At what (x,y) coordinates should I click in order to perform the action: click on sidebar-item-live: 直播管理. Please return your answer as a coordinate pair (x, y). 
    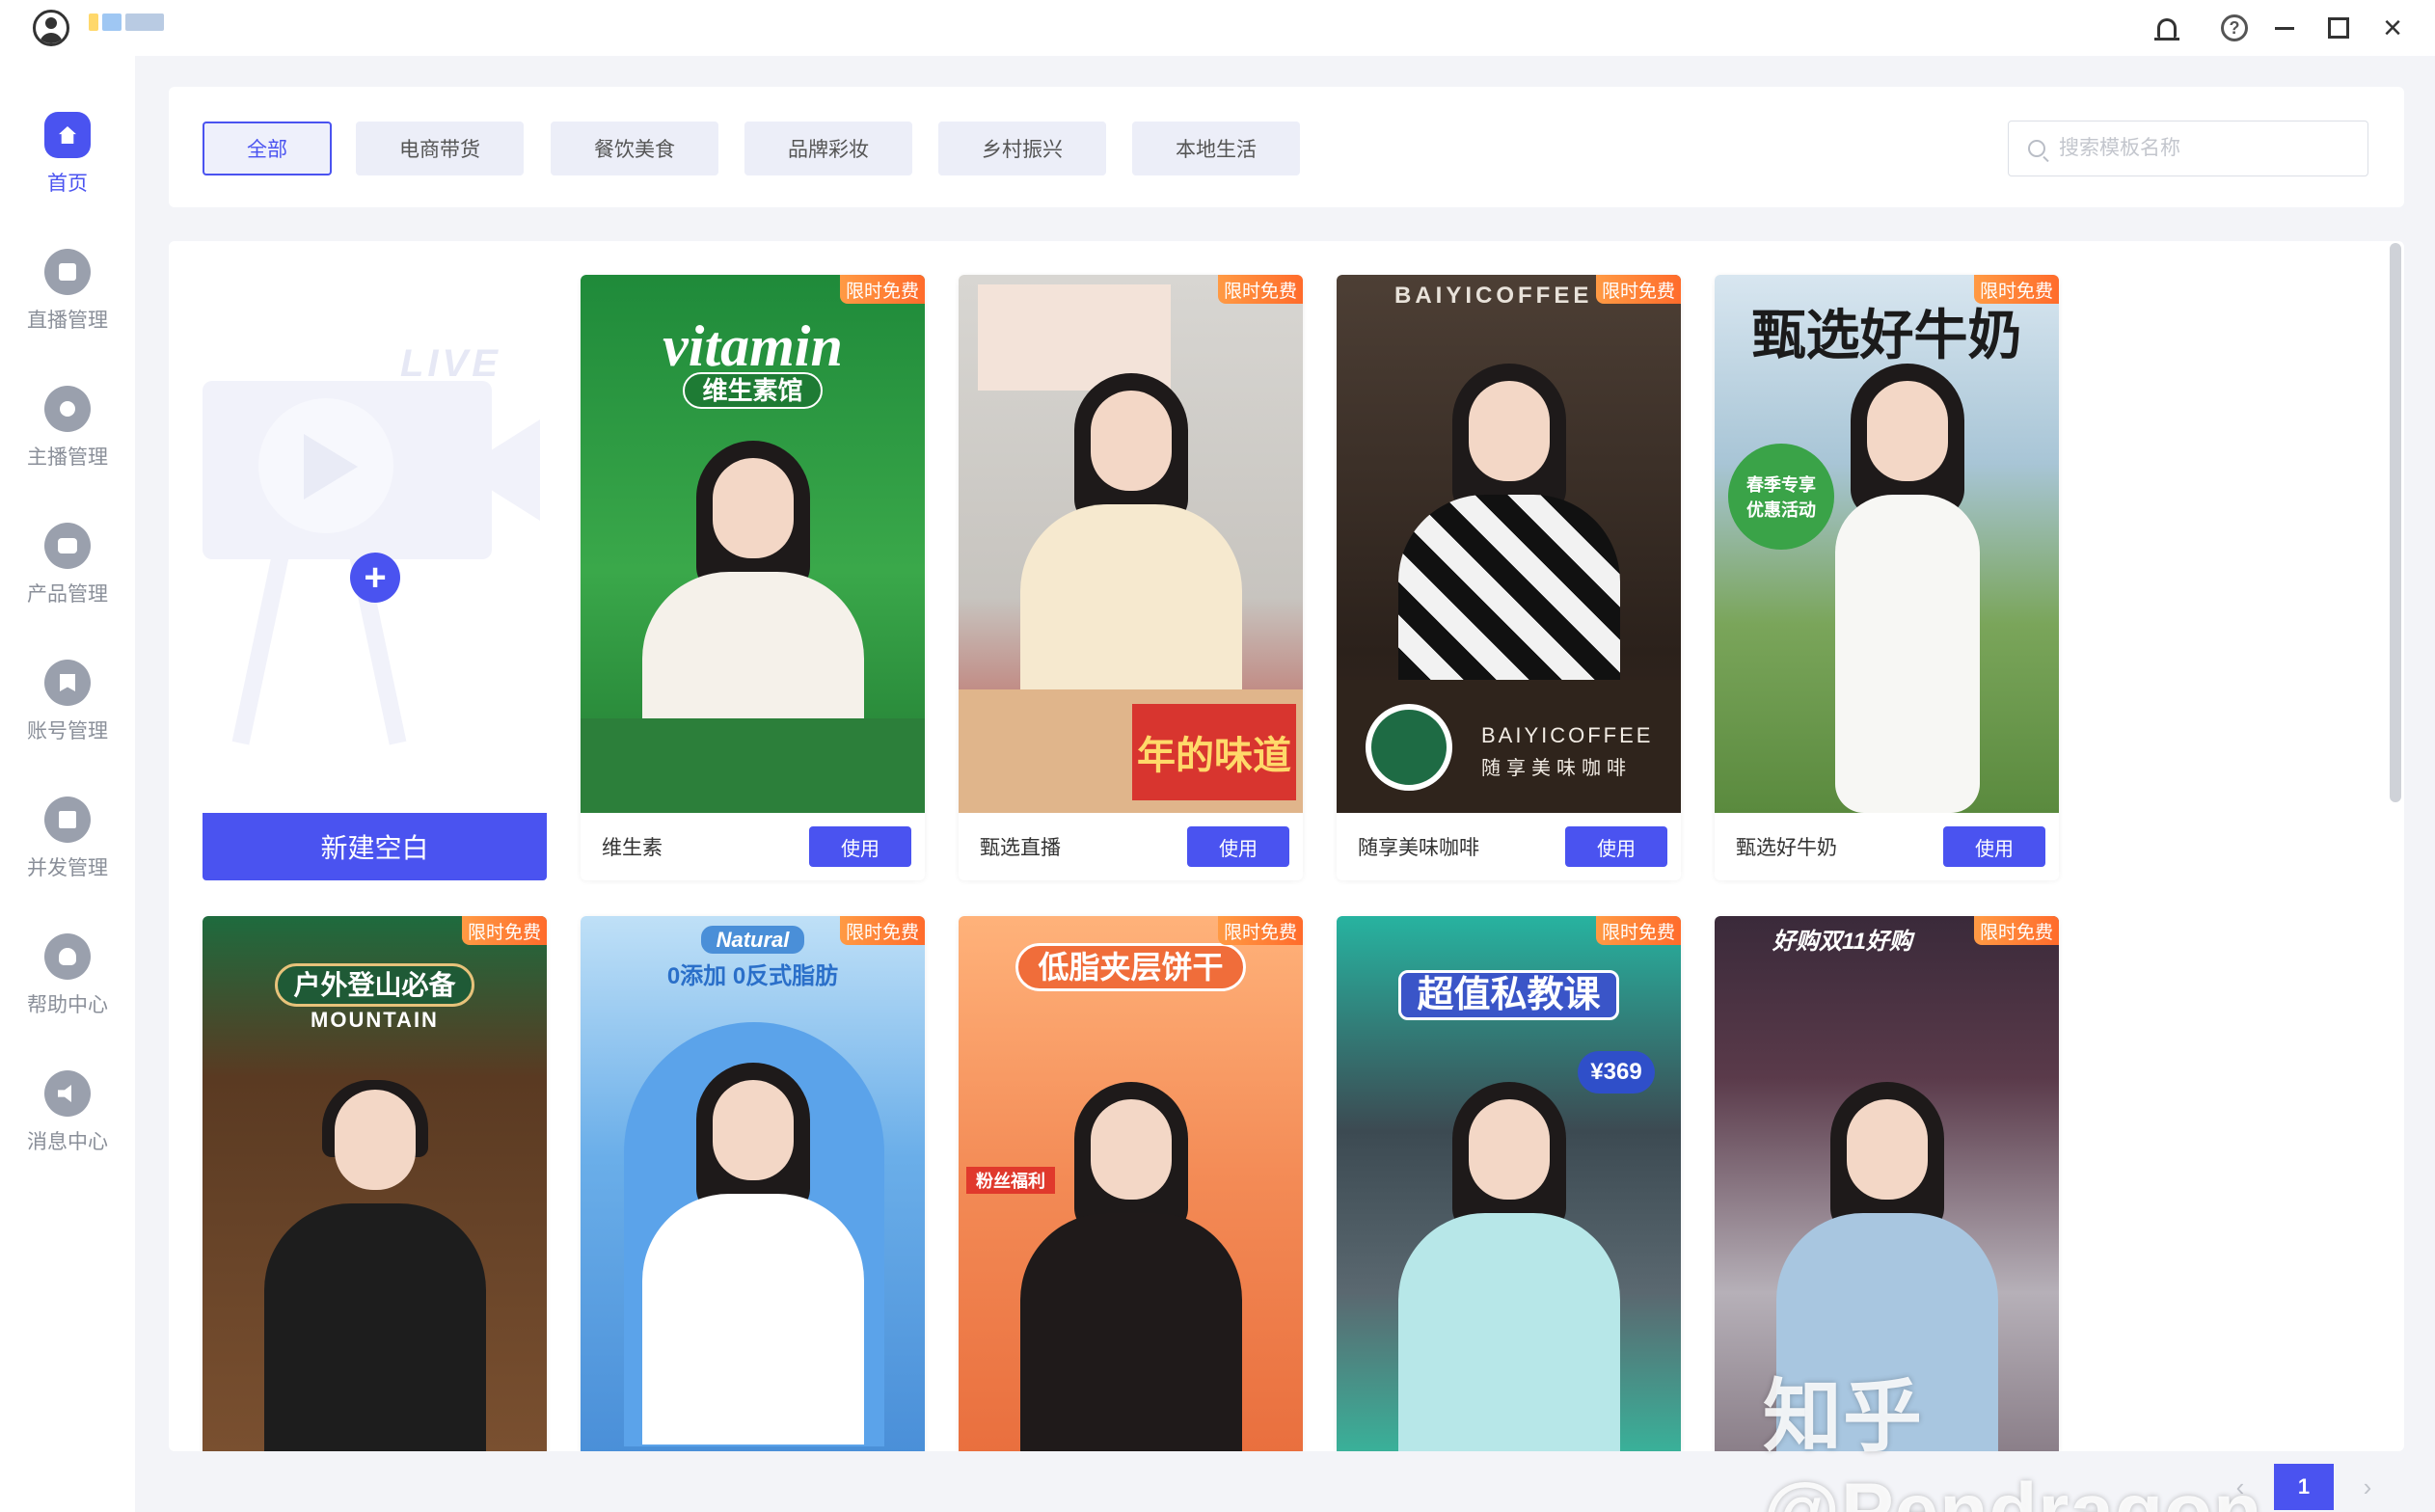
    Looking at the image, I should click on (67, 302).